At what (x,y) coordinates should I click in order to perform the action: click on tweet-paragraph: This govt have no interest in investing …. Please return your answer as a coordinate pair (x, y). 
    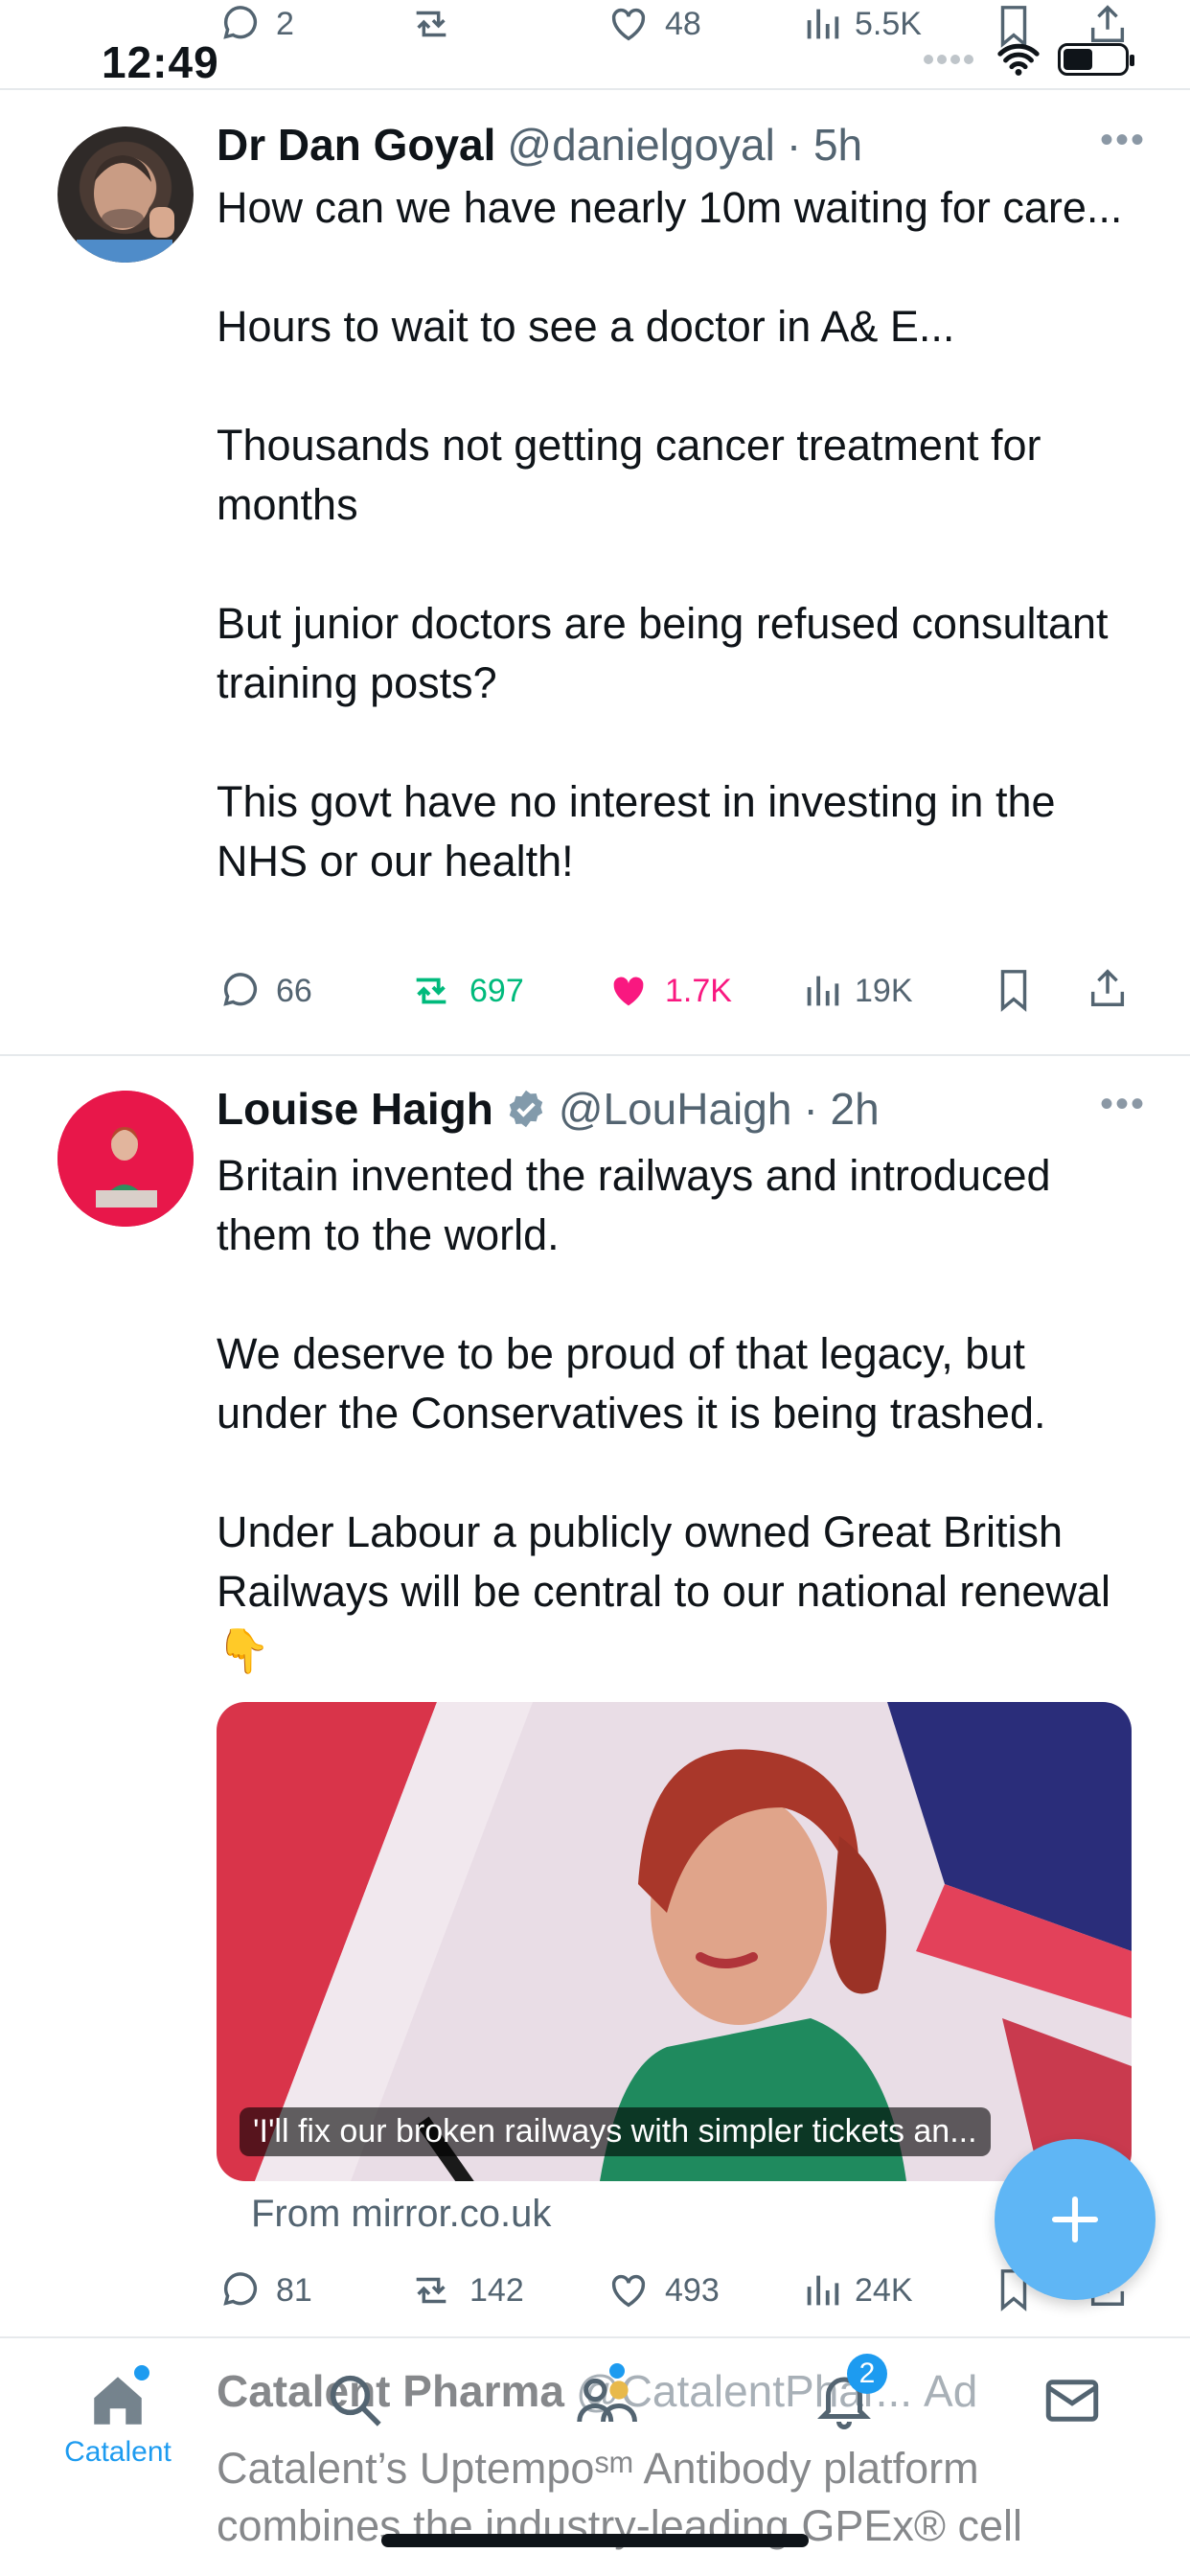
    Looking at the image, I should click on (637, 831).